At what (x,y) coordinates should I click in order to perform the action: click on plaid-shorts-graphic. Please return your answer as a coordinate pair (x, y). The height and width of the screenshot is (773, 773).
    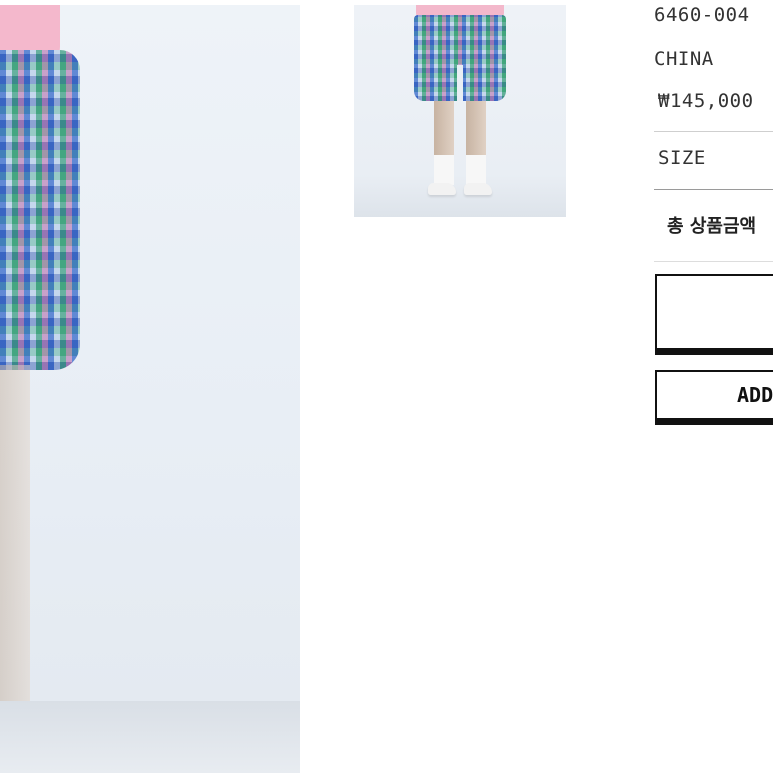
    Looking at the image, I should click on (40, 210).